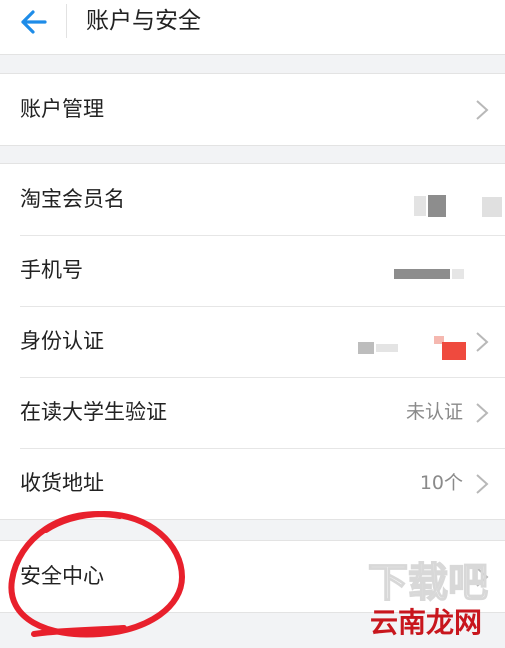  I want to click on account-management-group: 账户管理, so click(252, 109).